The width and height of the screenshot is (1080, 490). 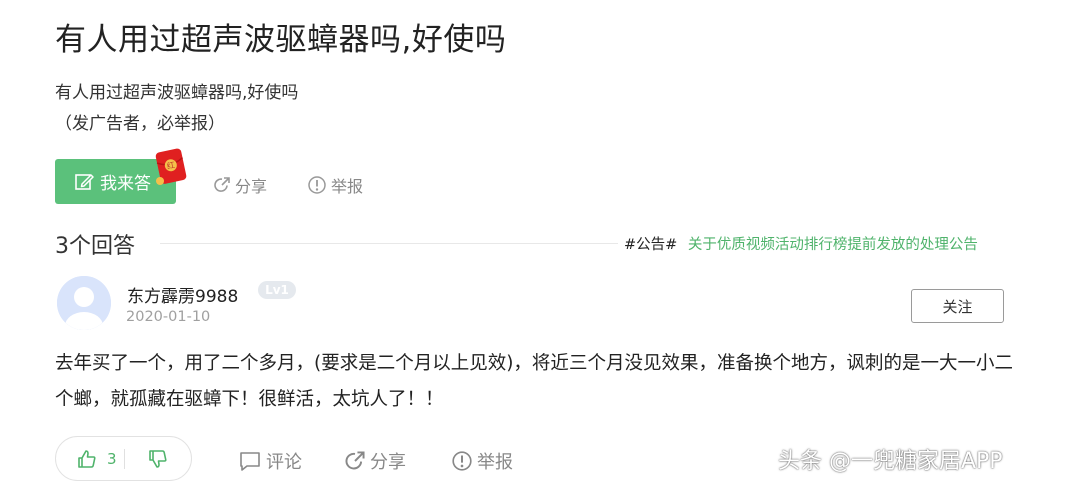 What do you see at coordinates (890, 461) in the screenshot?
I see `watermark: 头条 @一兜糖家居APP` at bounding box center [890, 461].